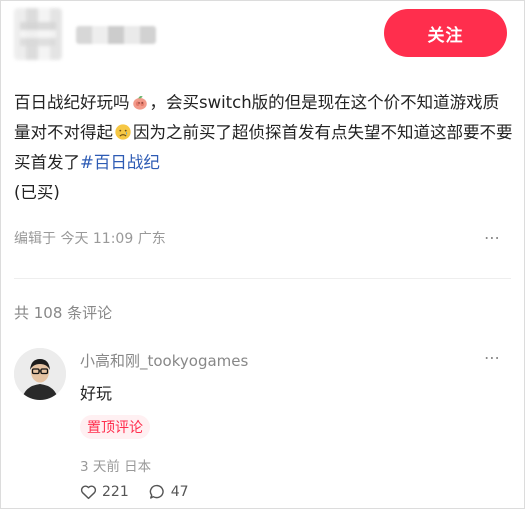  What do you see at coordinates (72, 102) in the screenshot?
I see `post-text-part1: 百日战纪好玩吗` at bounding box center [72, 102].